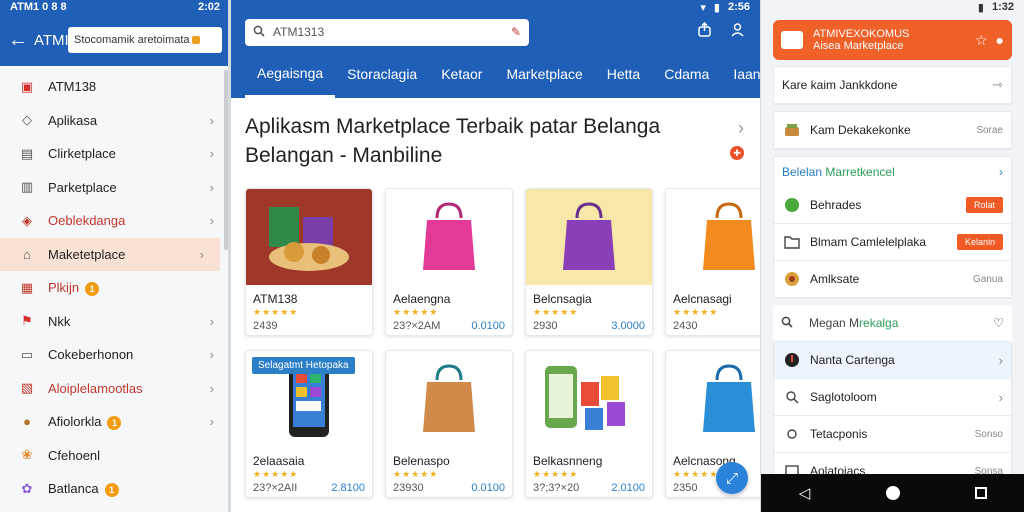  What do you see at coordinates (1000, 40) in the screenshot?
I see `bell-icon: ●` at bounding box center [1000, 40].